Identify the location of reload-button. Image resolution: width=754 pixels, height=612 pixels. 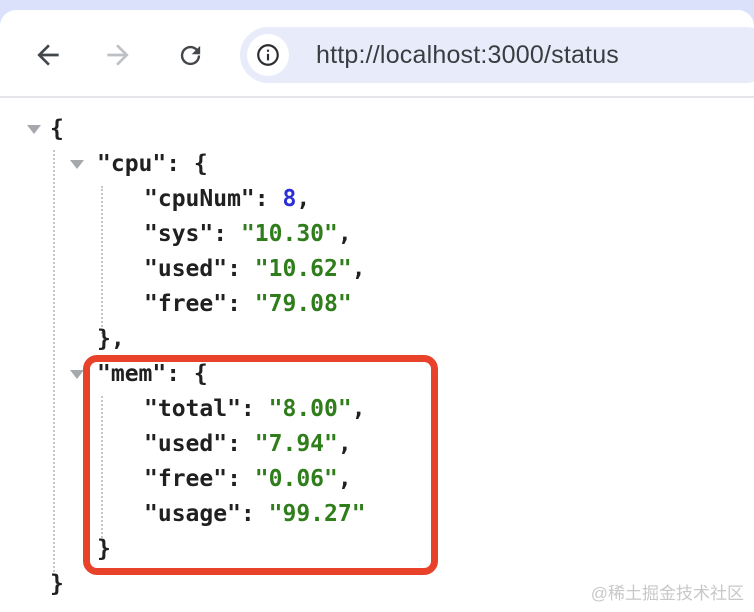
(190, 55).